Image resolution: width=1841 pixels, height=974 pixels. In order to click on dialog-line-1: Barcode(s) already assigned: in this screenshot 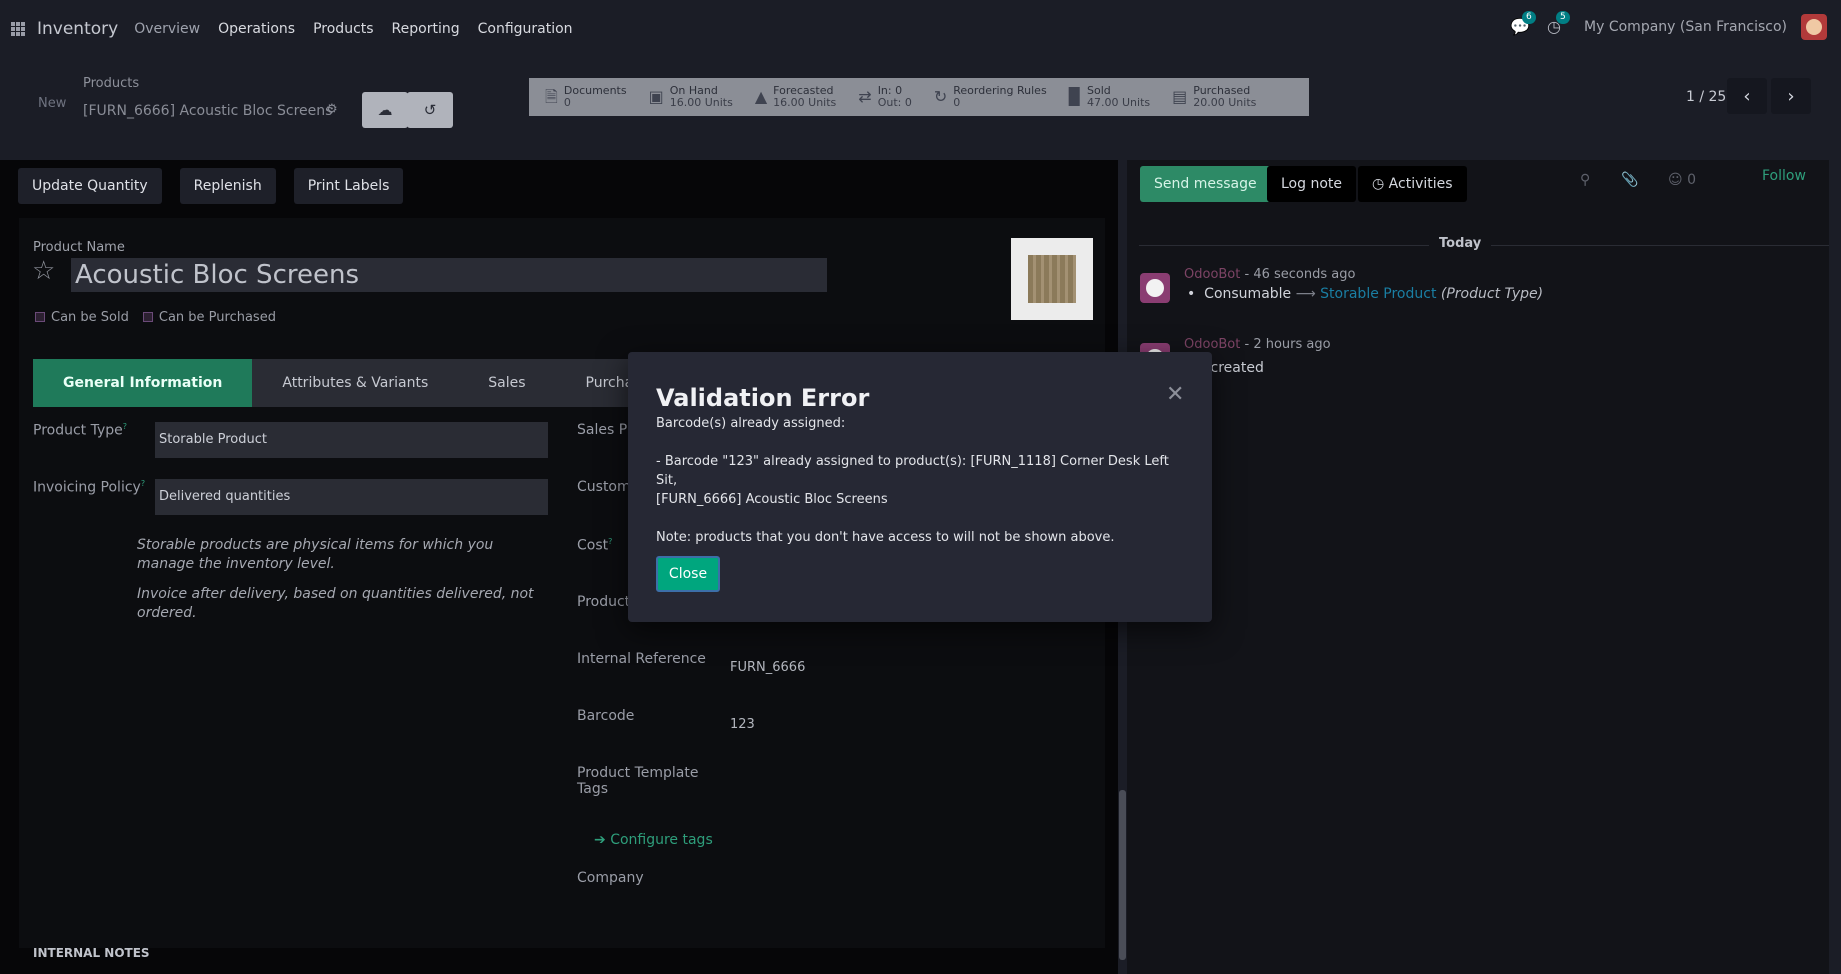, I will do `click(751, 423)`.